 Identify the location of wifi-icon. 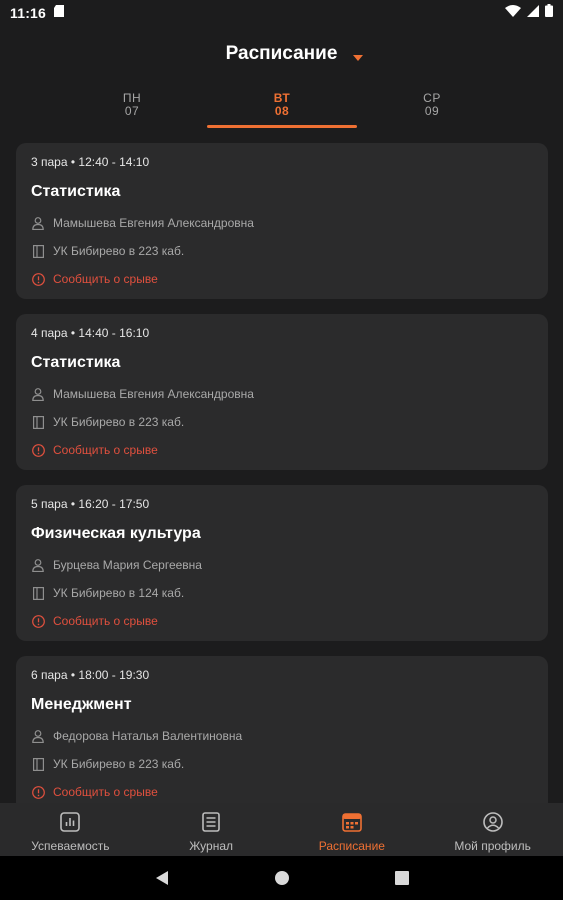
(513, 13).